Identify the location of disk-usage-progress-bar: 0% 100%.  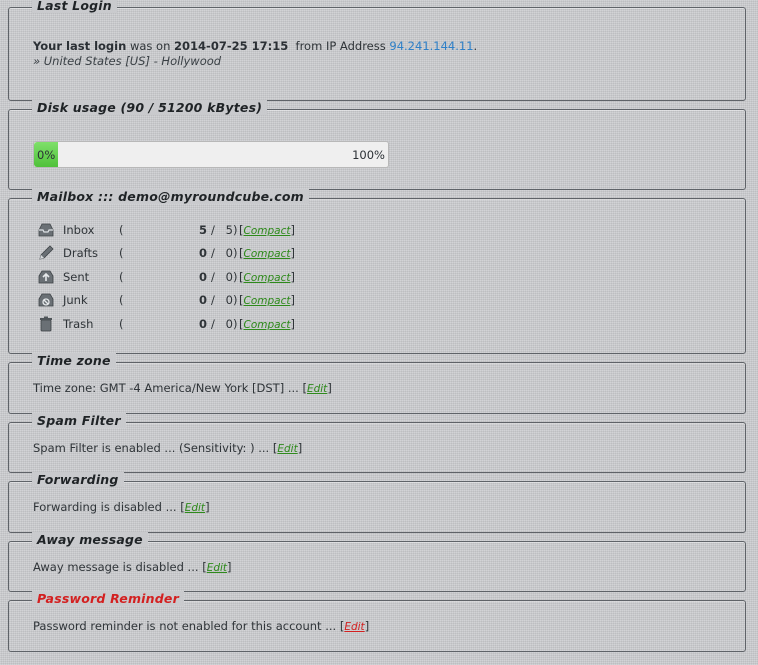
(211, 154).